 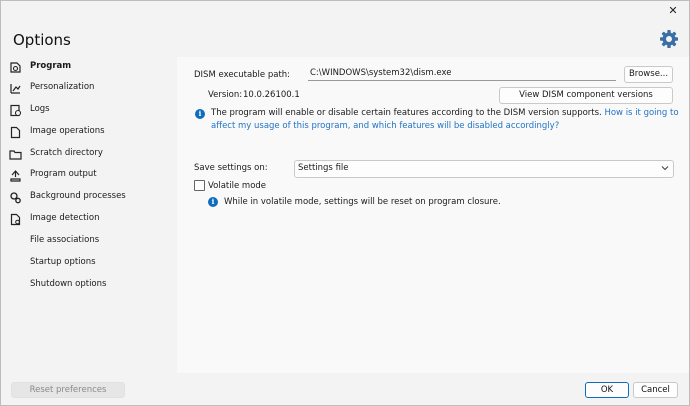 I want to click on chevron-down-icon, so click(x=665, y=168).